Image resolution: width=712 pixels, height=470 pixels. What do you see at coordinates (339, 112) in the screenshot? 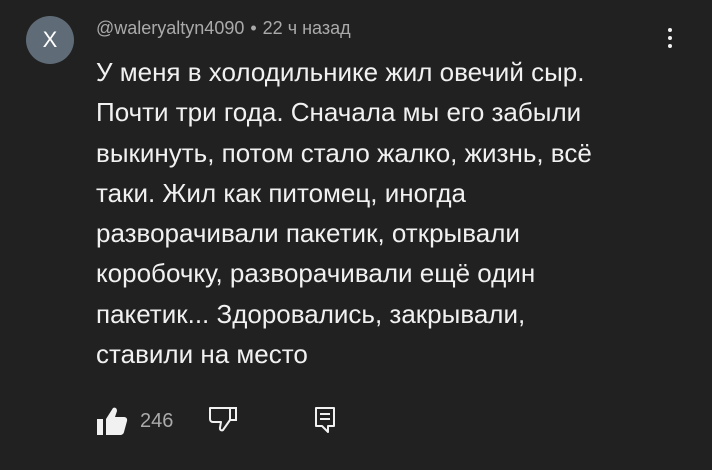
I see `comment-text-line: Почти три года. Сначала мы его забыли` at bounding box center [339, 112].